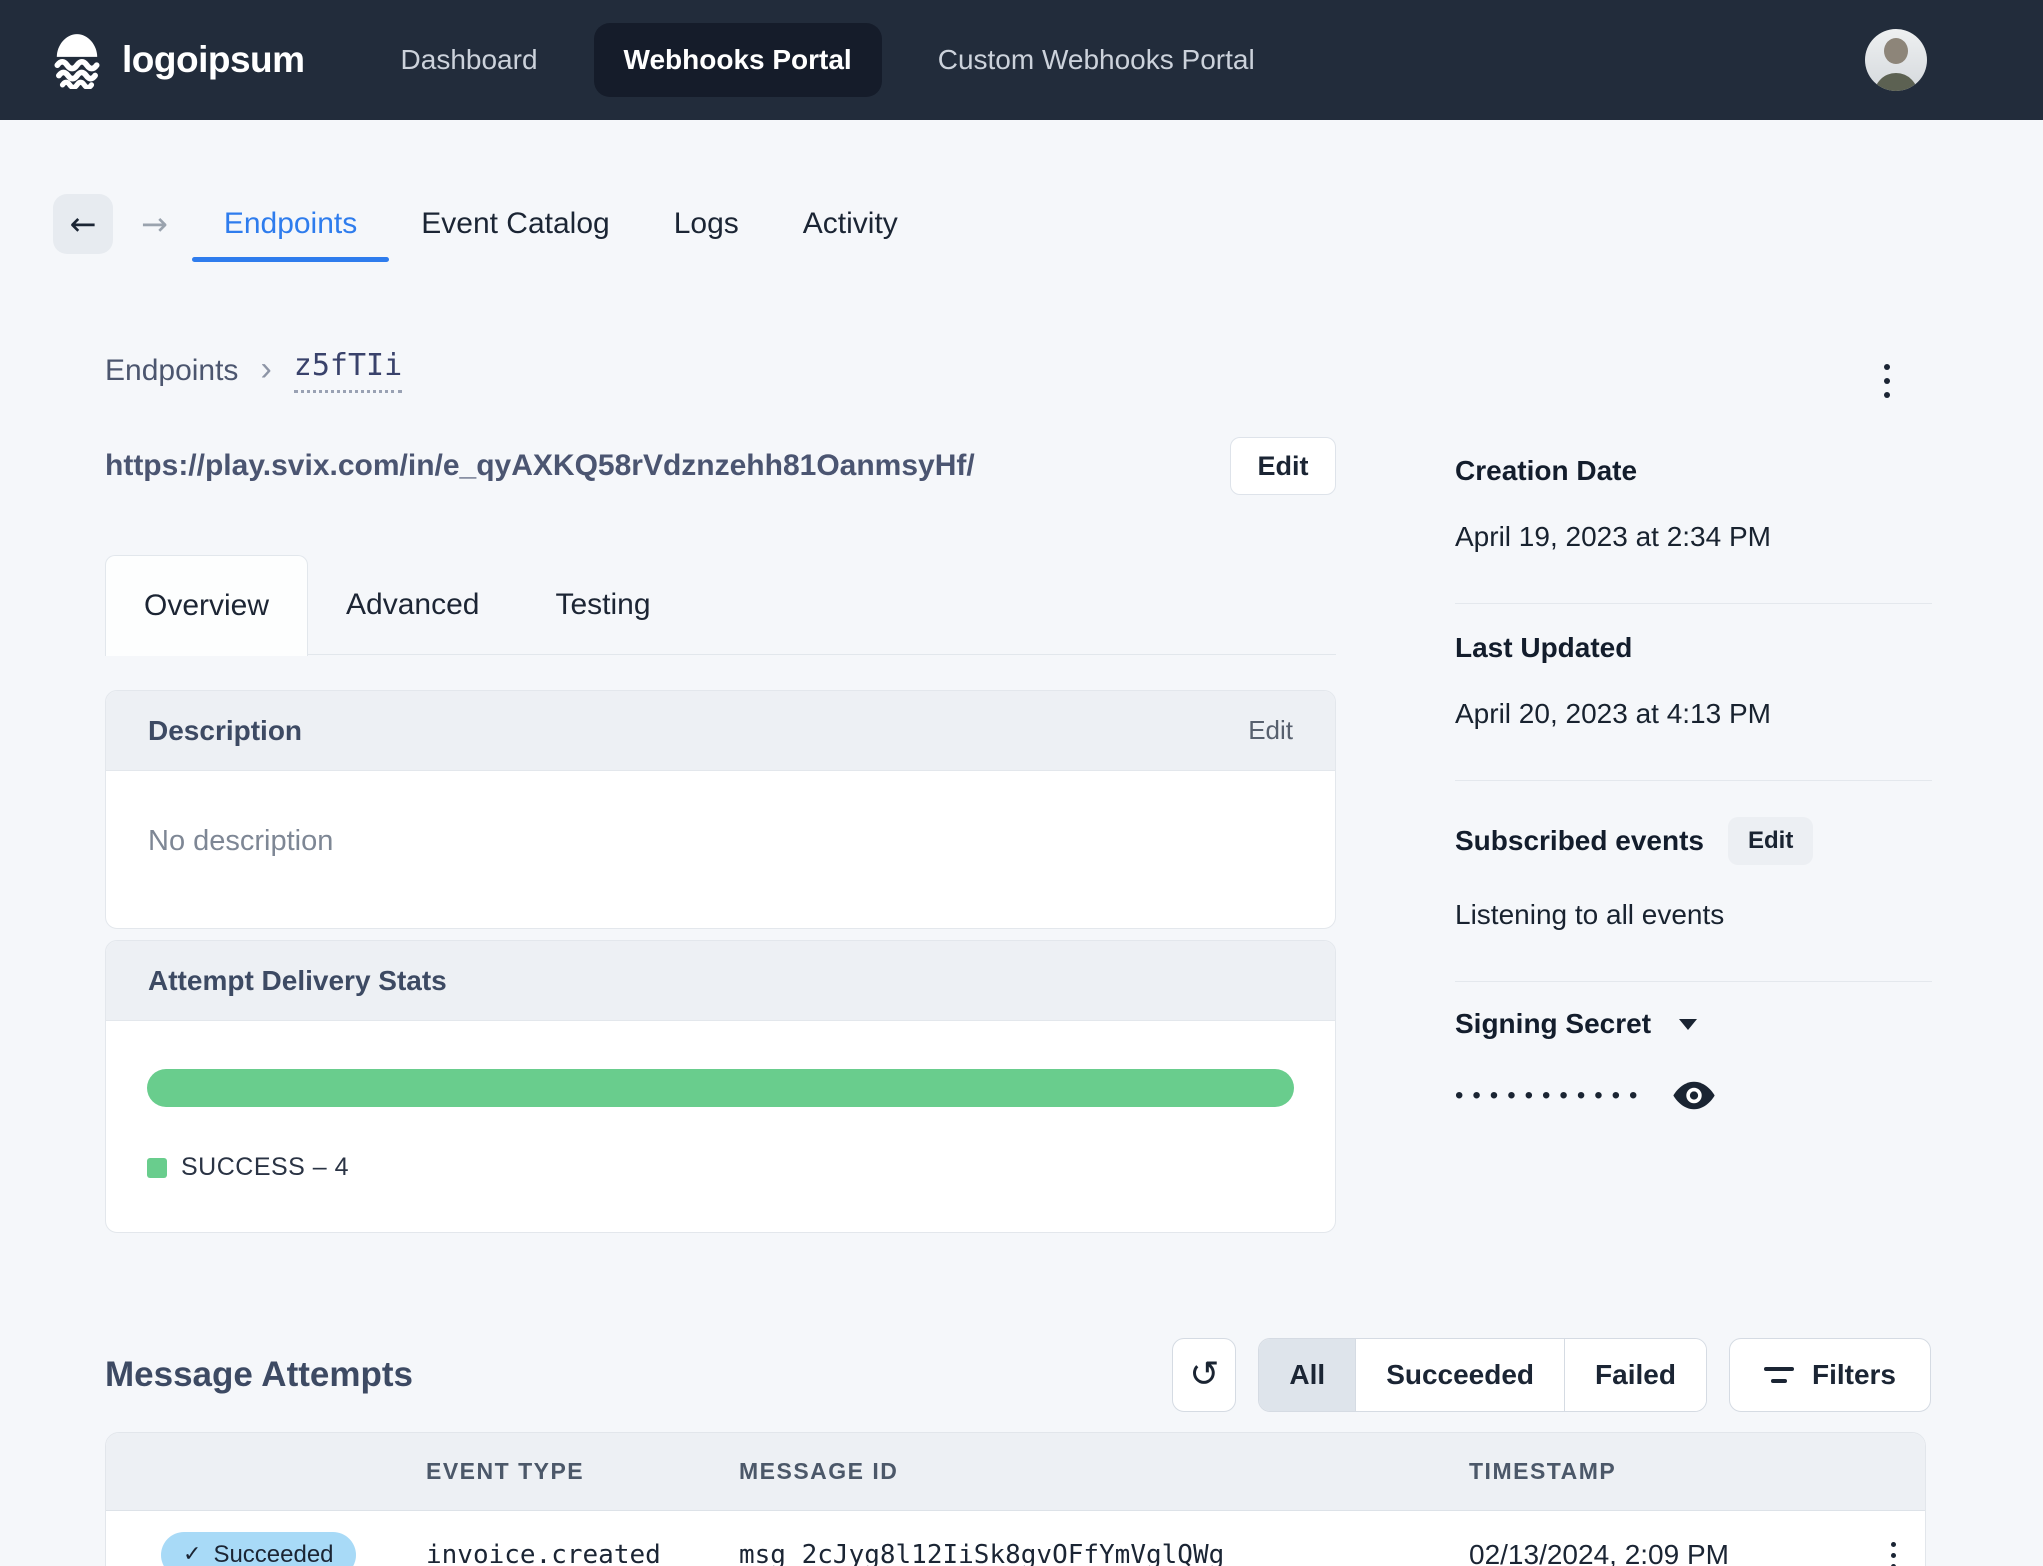 Image resolution: width=2043 pixels, height=1566 pixels. I want to click on back-arrow-icon: ←, so click(83, 224).